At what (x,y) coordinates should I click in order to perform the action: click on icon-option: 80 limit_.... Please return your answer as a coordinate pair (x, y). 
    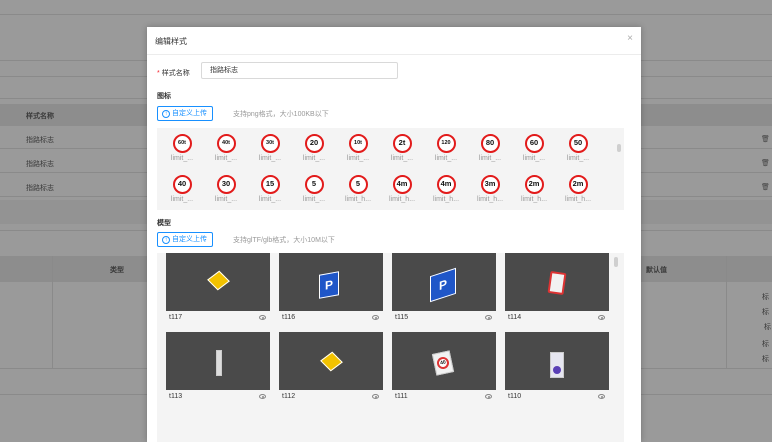
    Looking at the image, I should click on (490, 150).